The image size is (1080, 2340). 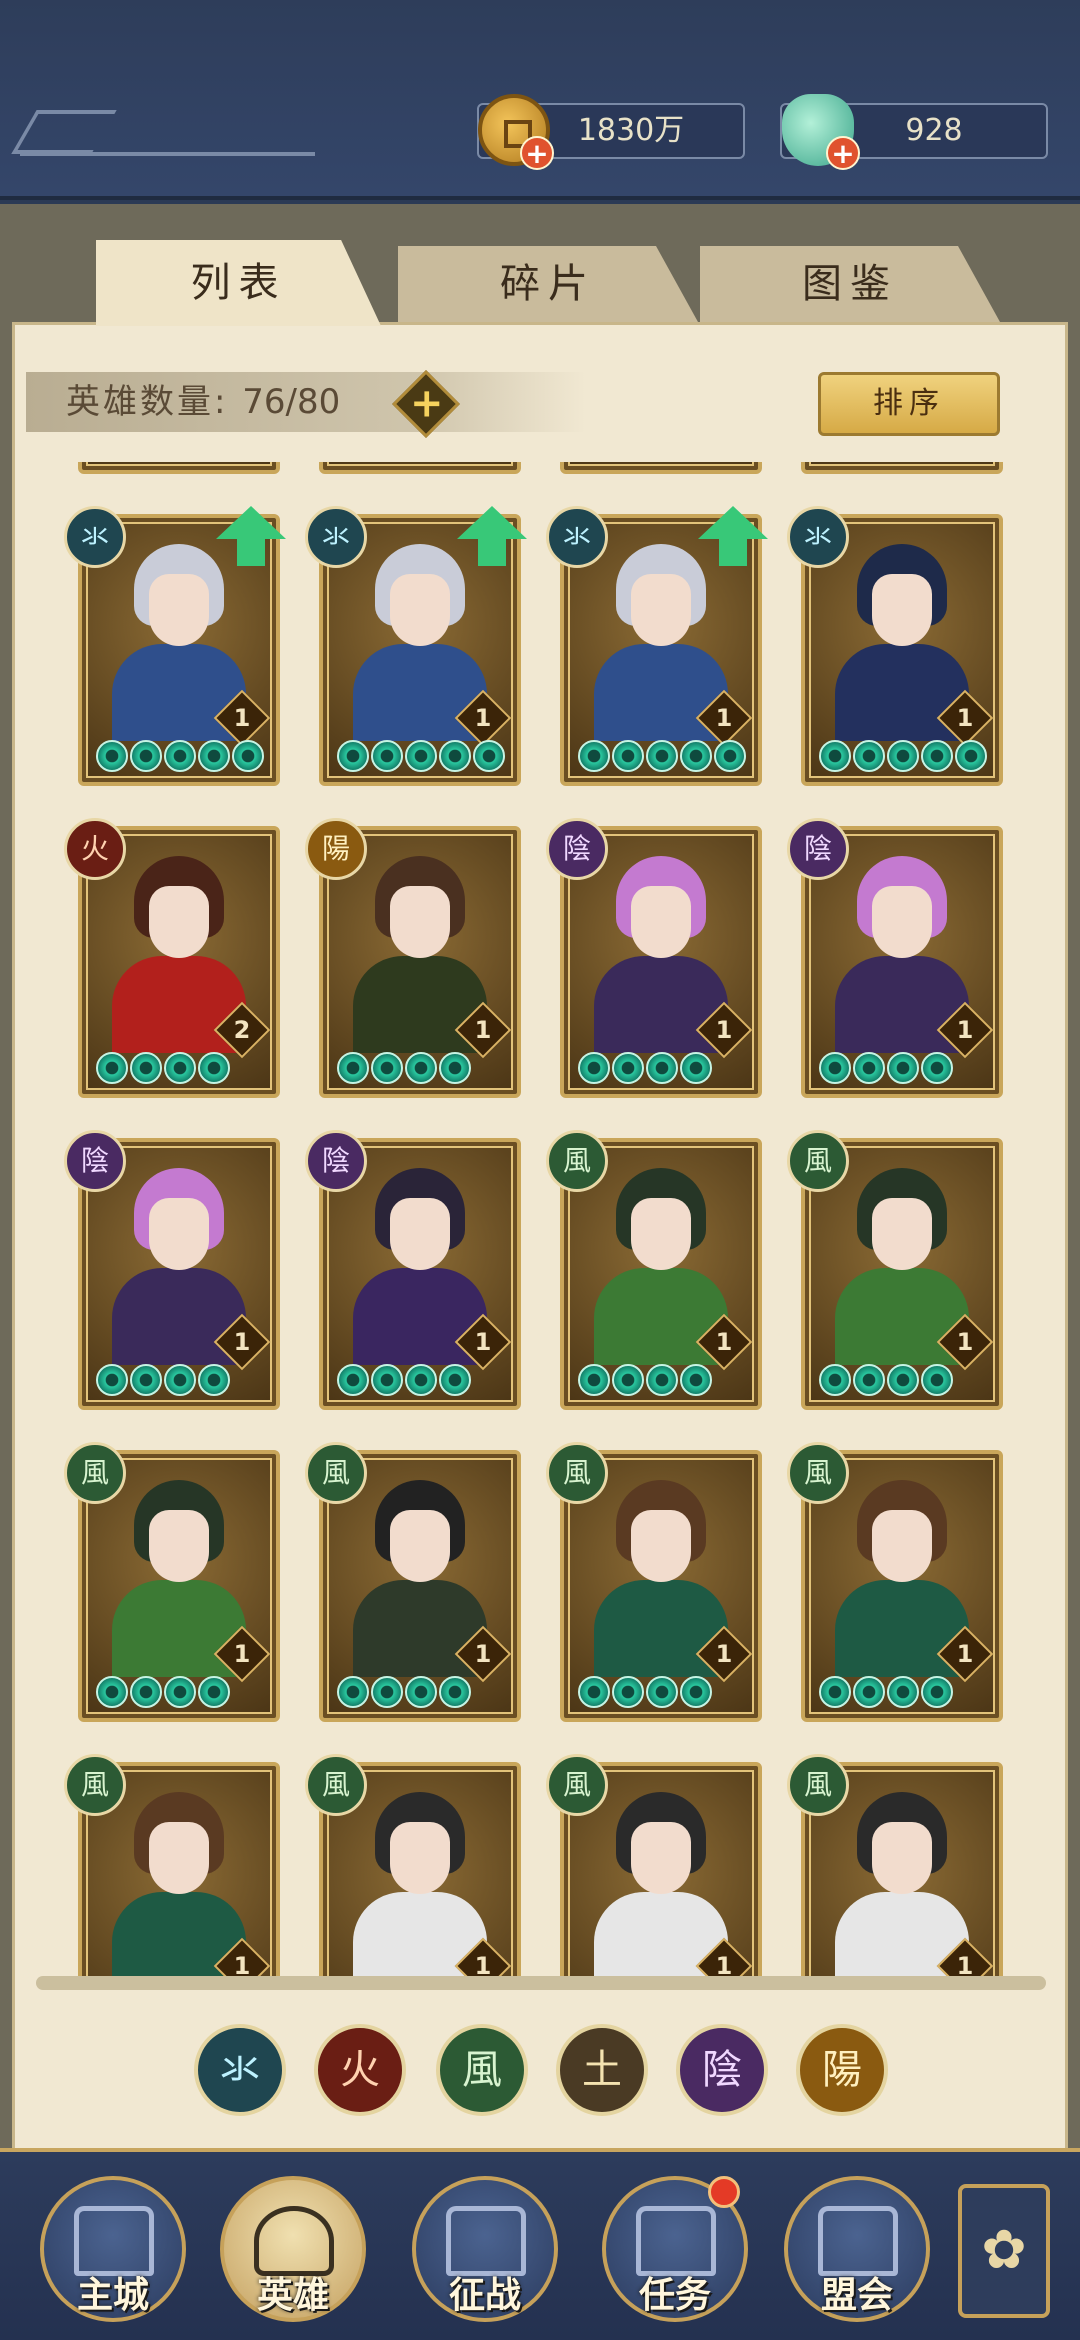 I want to click on add-jade-button: +, so click(x=843, y=153).